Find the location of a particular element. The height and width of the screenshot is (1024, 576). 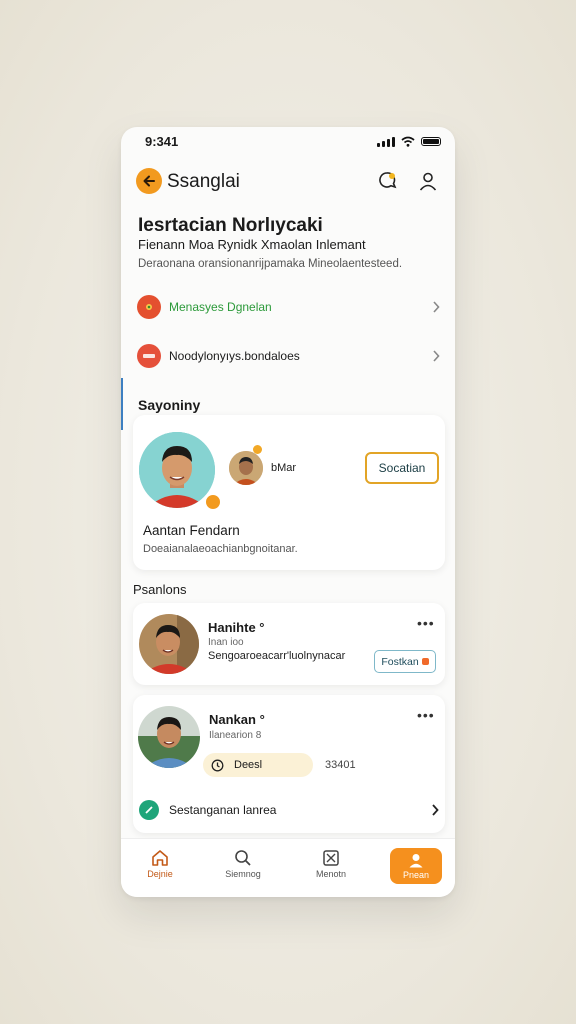

section-title: Psanlons is located at coordinates (160, 589).